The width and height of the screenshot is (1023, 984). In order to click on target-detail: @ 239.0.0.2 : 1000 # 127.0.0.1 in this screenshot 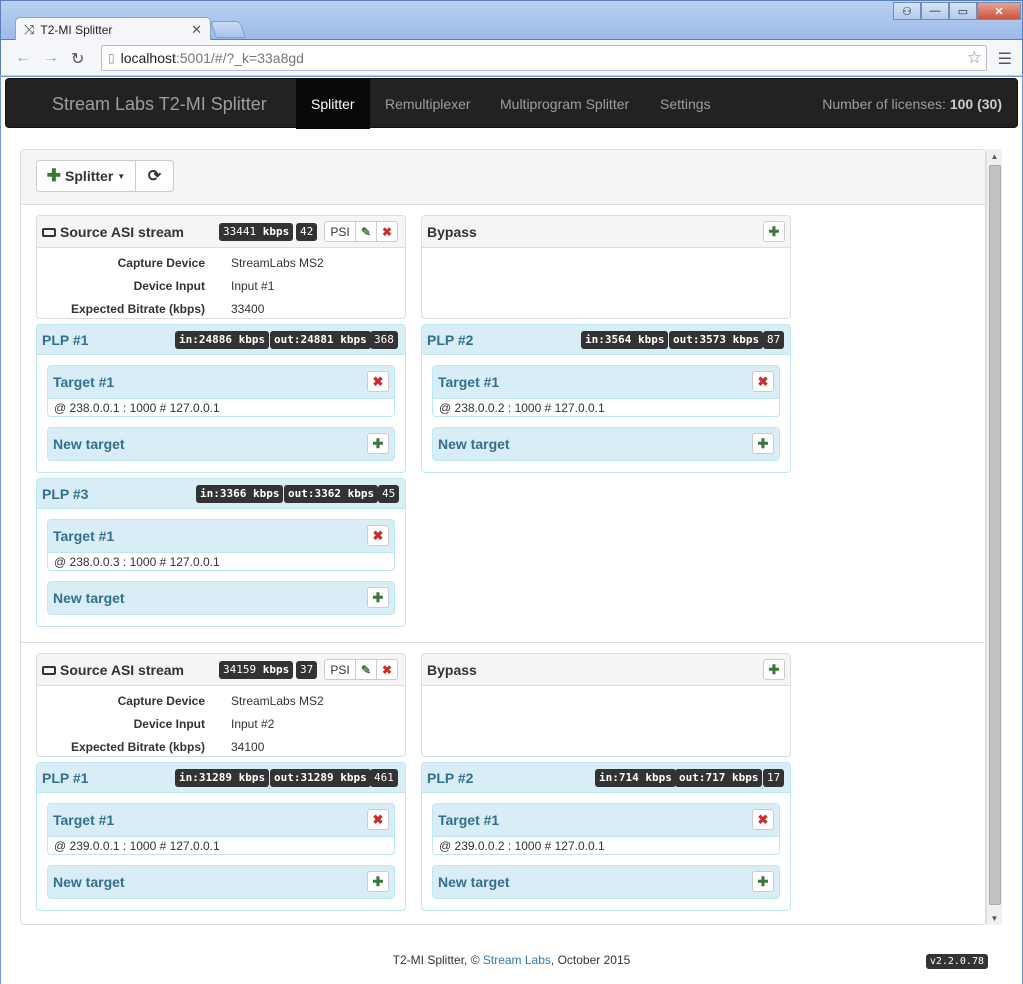, I will do `click(606, 845)`.